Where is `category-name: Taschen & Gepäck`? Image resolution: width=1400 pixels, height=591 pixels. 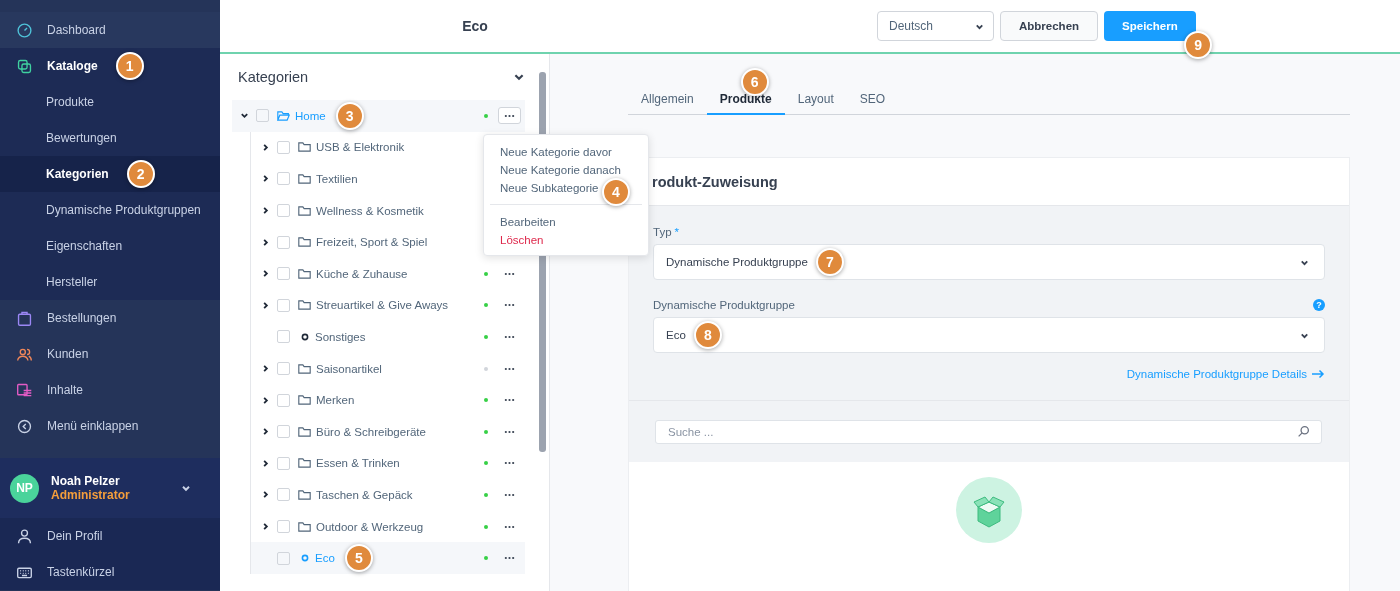 category-name: Taschen & Gepäck is located at coordinates (364, 494).